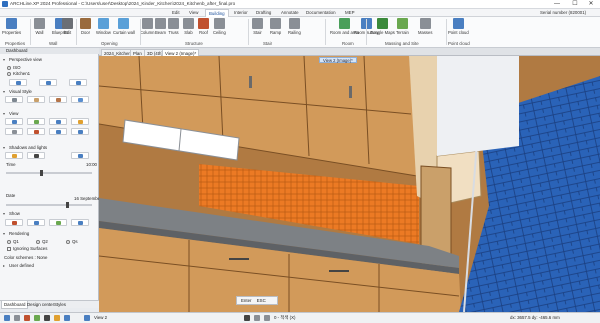 This screenshot has height=323, width=600. I want to click on style-textured-button, so click(58, 99).